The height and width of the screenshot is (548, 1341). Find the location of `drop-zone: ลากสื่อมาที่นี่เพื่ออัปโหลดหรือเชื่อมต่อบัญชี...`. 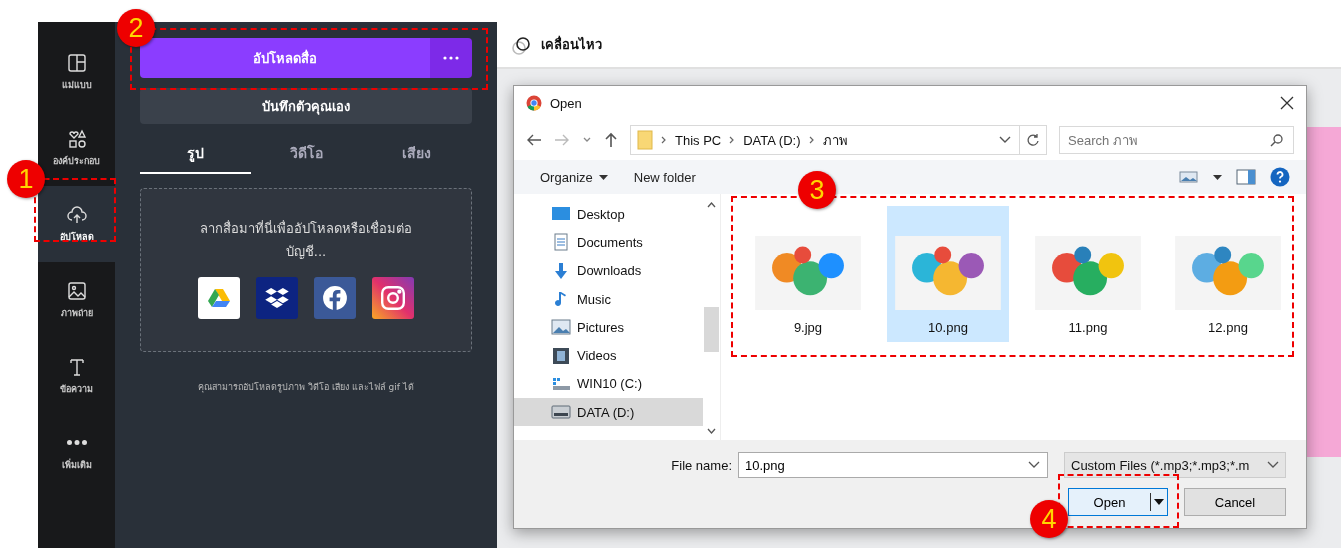

drop-zone: ลากสื่อมาที่นี่เพื่ออัปโหลดหรือเชื่อมต่อบัญชี... is located at coordinates (306, 270).